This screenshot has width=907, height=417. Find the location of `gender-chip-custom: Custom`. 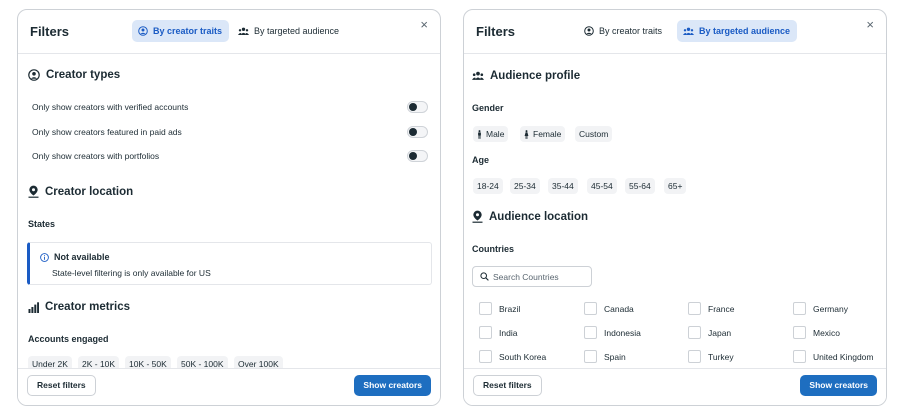

gender-chip-custom: Custom is located at coordinates (594, 134).